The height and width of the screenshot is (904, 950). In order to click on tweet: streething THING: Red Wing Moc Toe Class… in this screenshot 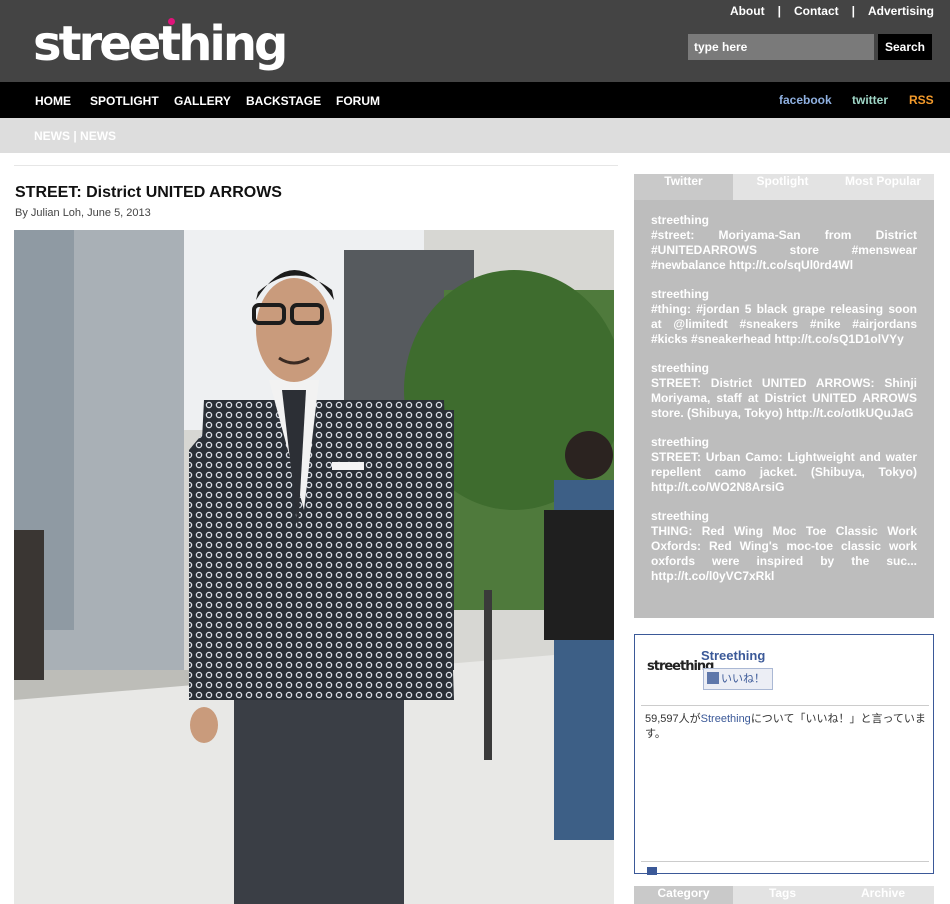, I will do `click(784, 546)`.